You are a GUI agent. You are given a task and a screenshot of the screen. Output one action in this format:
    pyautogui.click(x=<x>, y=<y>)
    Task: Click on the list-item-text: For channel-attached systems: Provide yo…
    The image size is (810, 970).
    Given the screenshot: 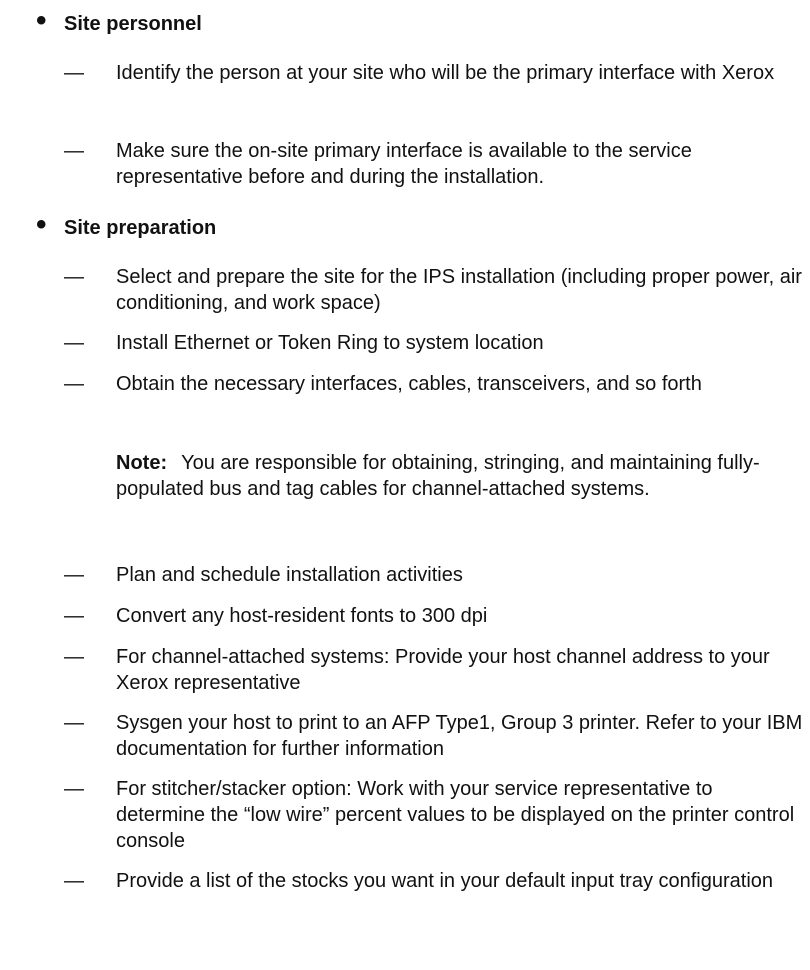 What is the action you would take?
    pyautogui.click(x=443, y=670)
    